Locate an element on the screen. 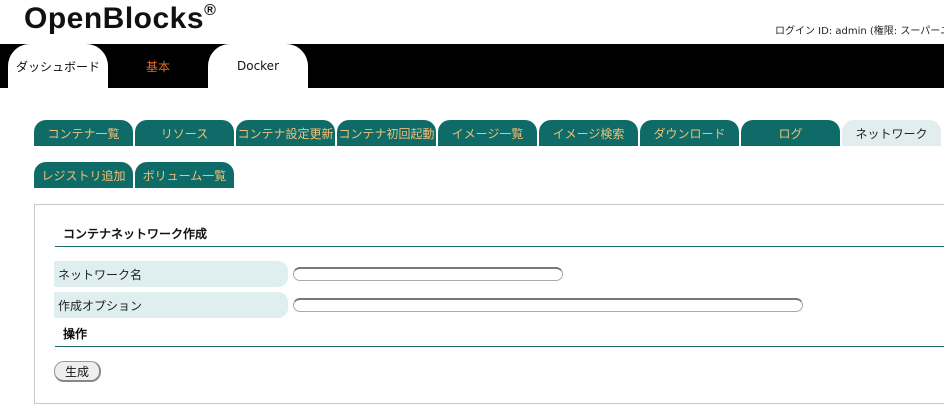  subtab-network: ネットワーク is located at coordinates (891, 133).